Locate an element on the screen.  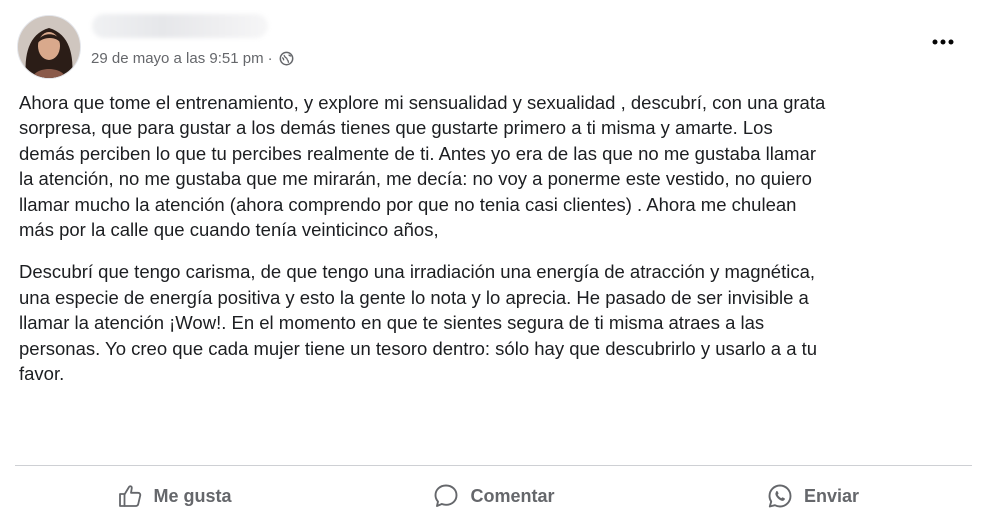
send-button: Enviar is located at coordinates (812, 496).